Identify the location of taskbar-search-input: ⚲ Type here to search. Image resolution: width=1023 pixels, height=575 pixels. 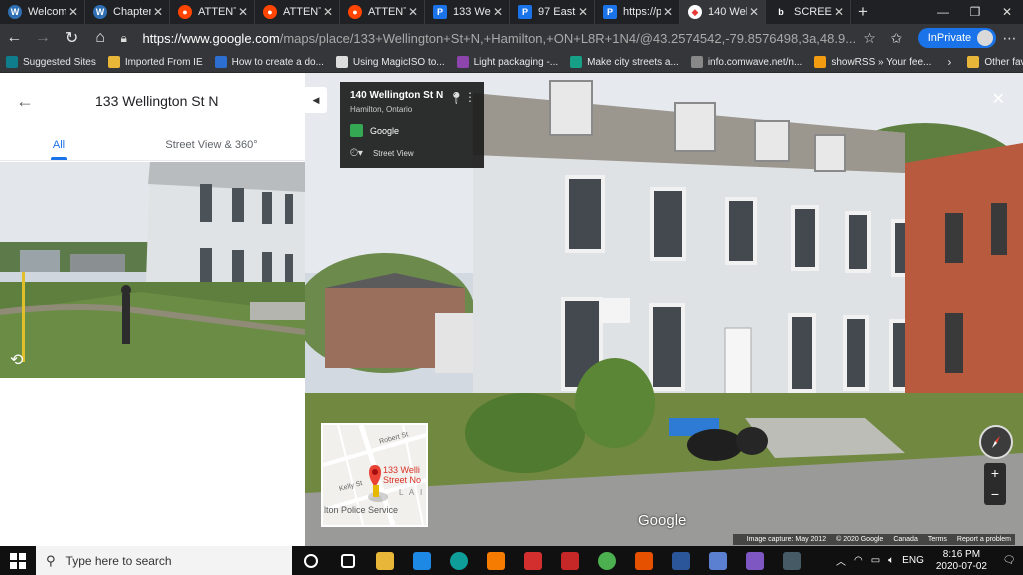
(164, 560).